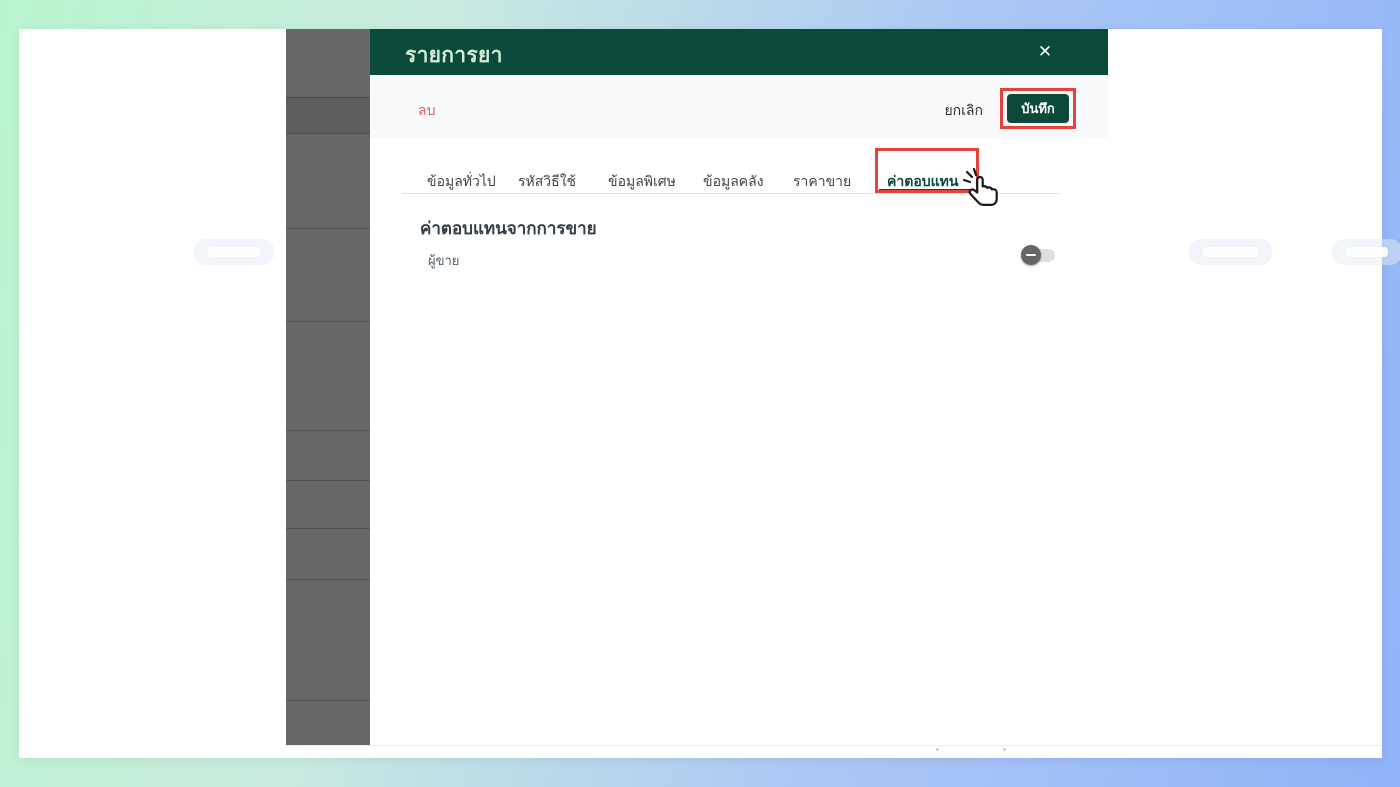  Describe the element at coordinates (834, 745) in the screenshot. I see `dimmed-footer-divider` at that location.